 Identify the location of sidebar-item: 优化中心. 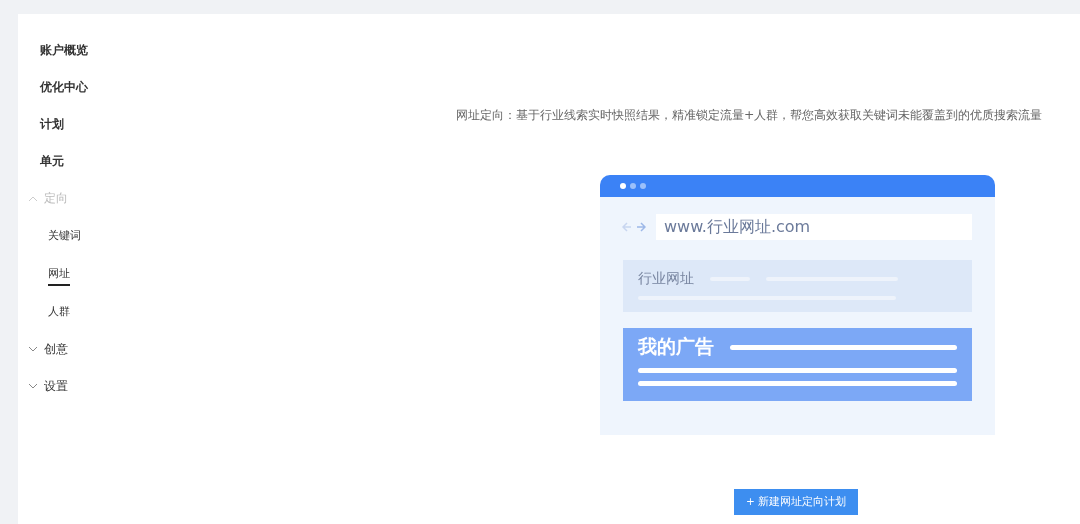
(69, 87).